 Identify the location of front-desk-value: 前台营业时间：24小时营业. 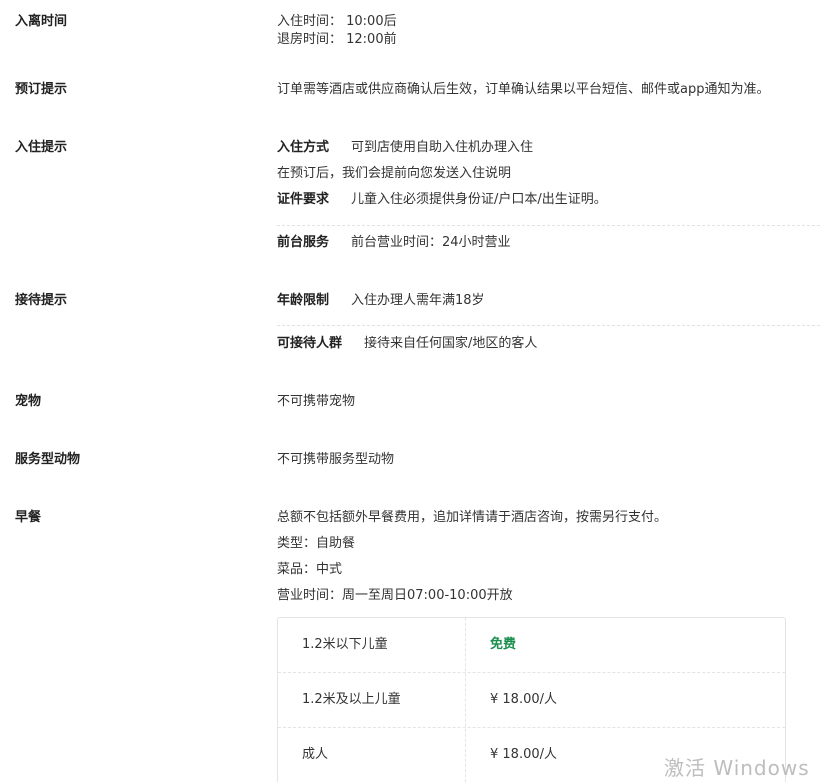
(431, 242).